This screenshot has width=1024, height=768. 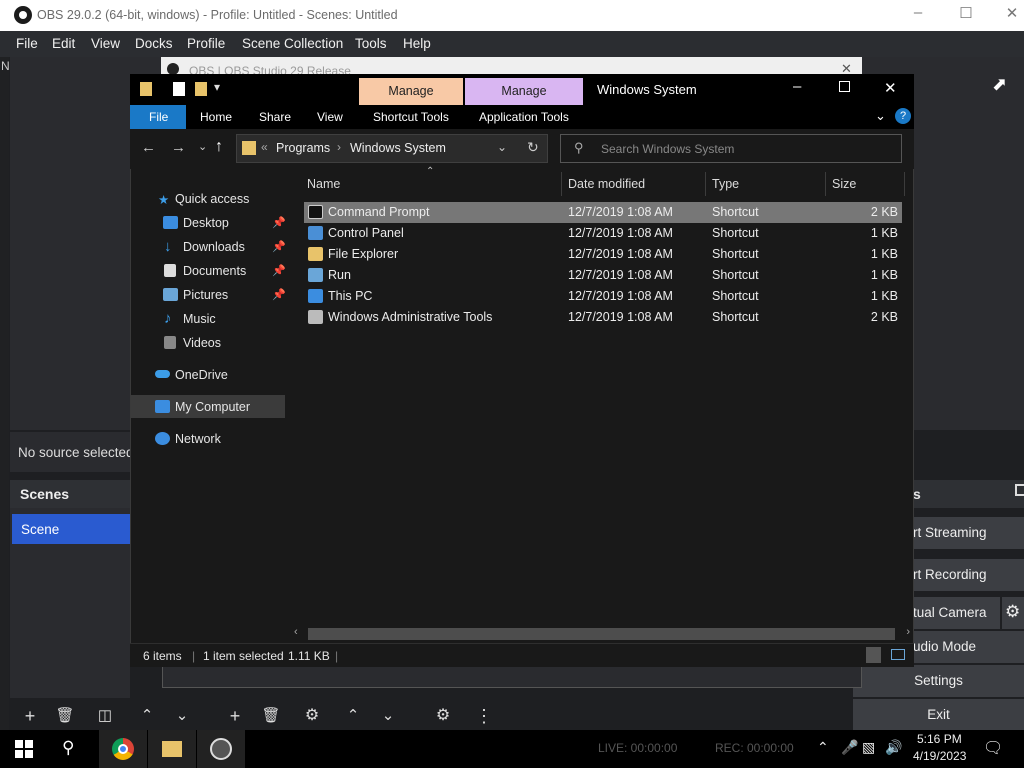 I want to click on studio-mode-button: udio Mode, so click(x=968, y=647).